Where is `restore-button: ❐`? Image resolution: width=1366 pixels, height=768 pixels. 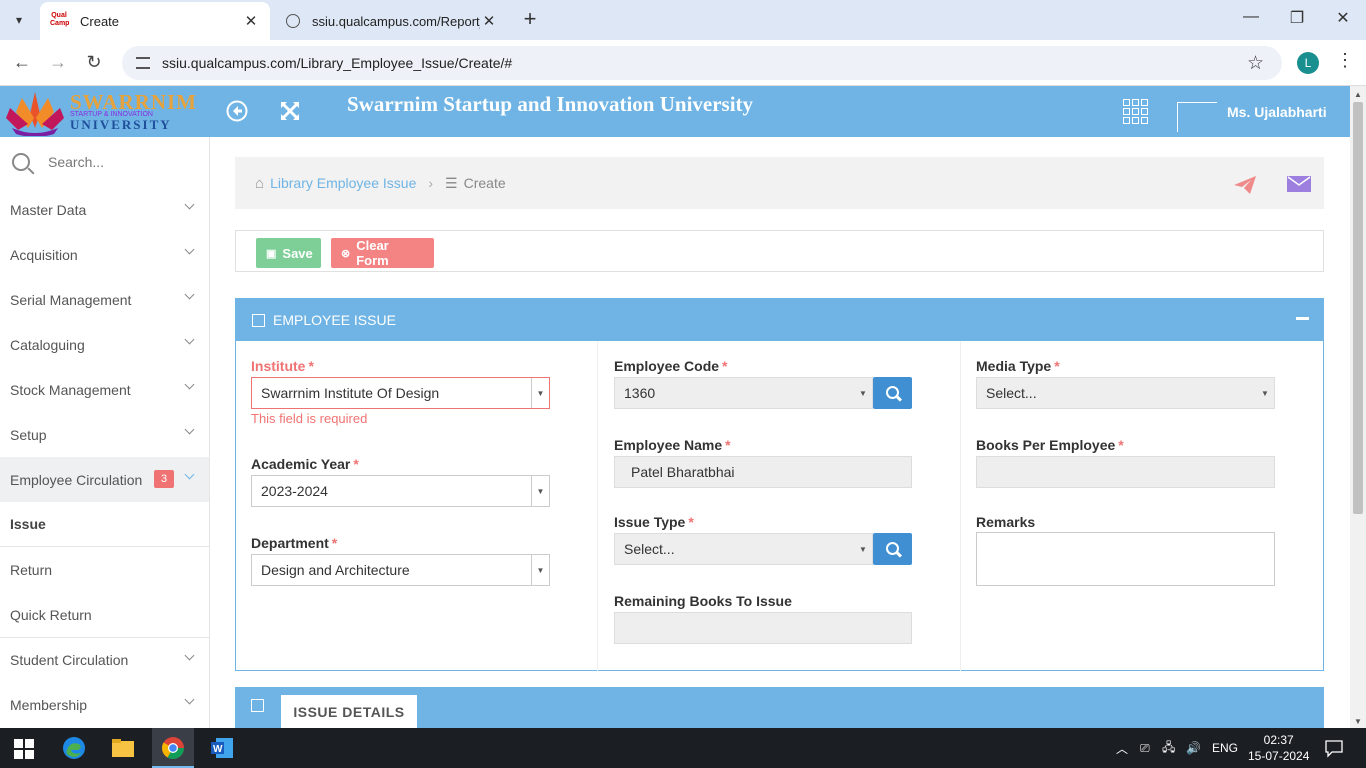
restore-button: ❐ is located at coordinates (1297, 20).